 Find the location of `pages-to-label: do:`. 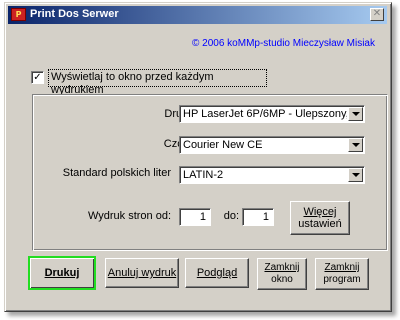

pages-to-label: do: is located at coordinates (231, 216).